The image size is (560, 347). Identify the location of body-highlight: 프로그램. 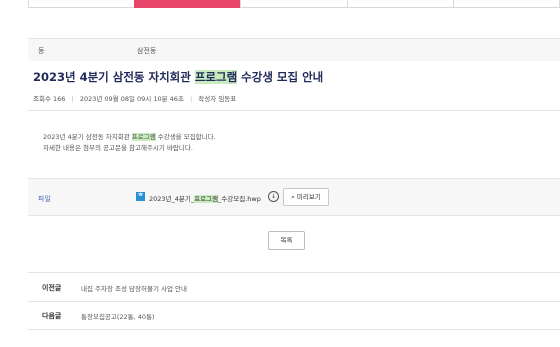
(143, 137).